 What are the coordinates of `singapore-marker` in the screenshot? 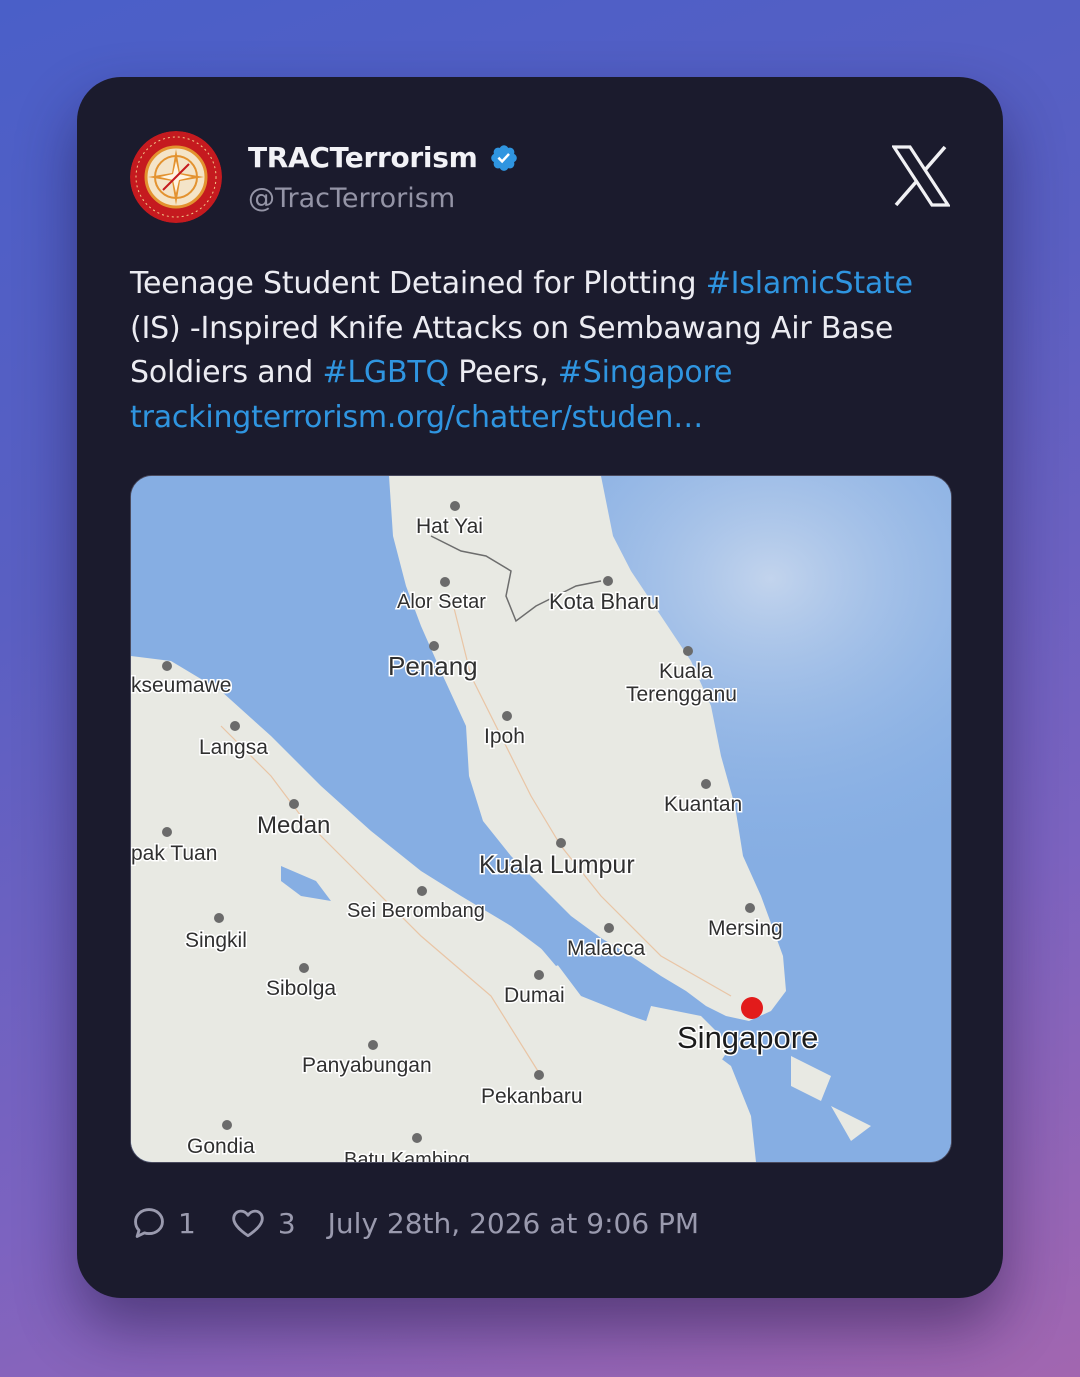 It's located at (752, 1008).